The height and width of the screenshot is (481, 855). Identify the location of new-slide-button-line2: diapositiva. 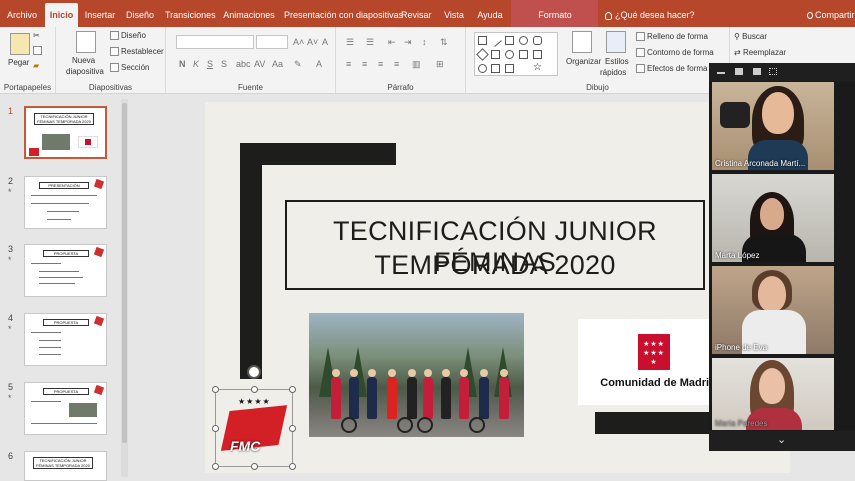
(85, 71).